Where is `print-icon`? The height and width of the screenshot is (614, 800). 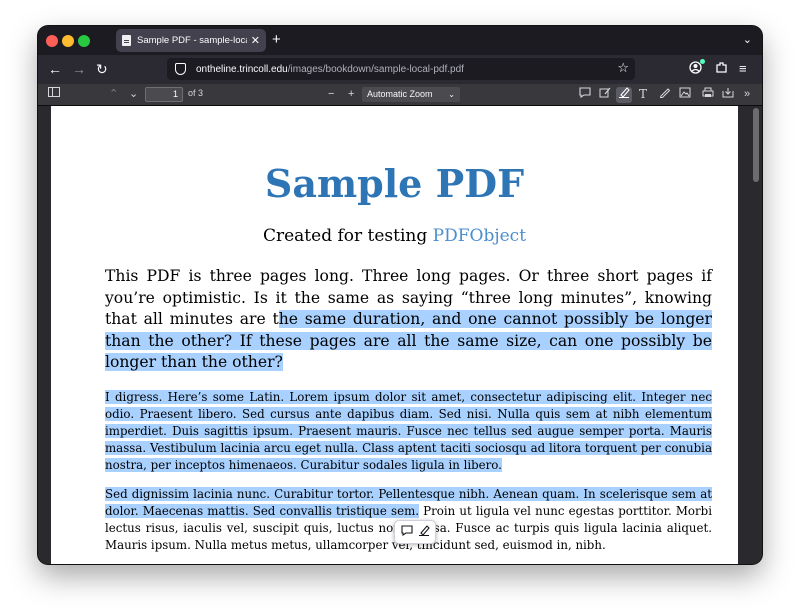
print-icon is located at coordinates (708, 95).